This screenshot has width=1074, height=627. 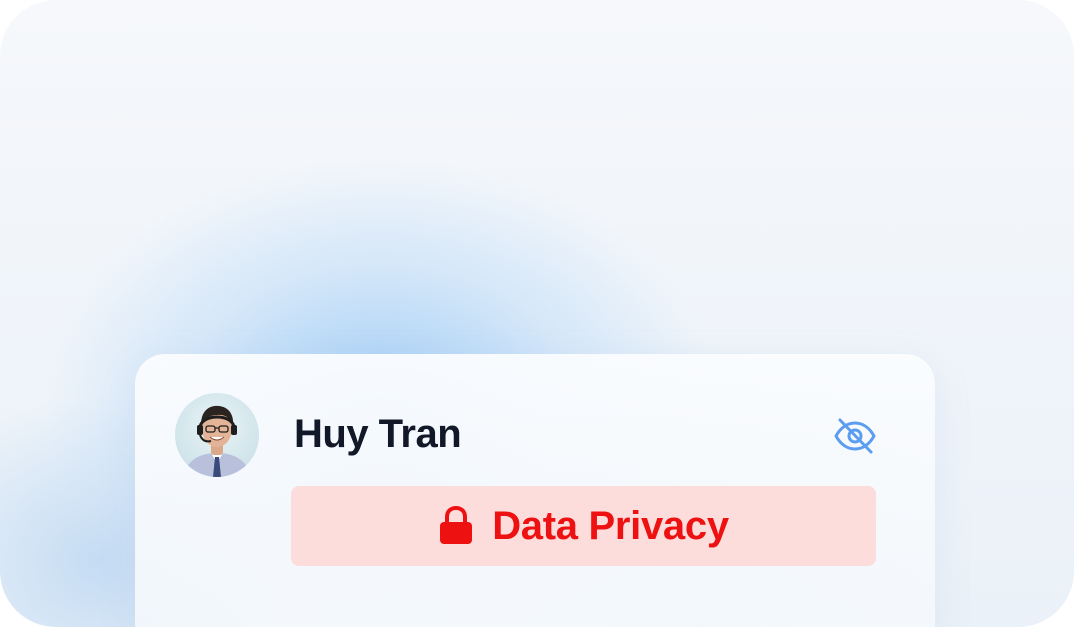 I want to click on avatar, so click(x=217, y=435).